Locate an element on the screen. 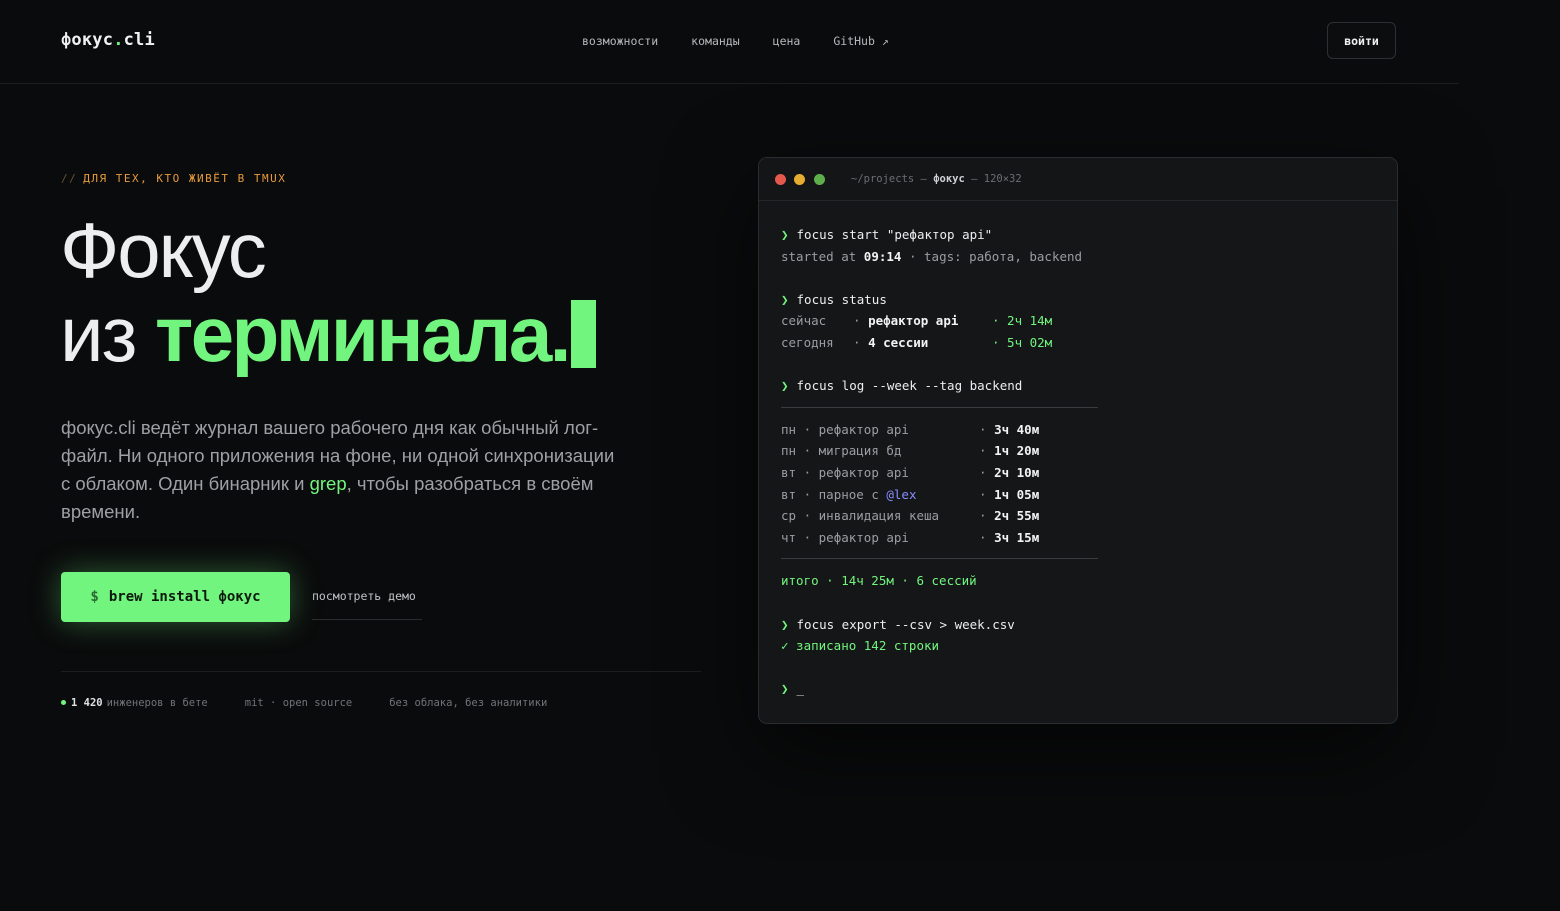 This screenshot has width=1560, height=911. terminal-line: started at 09:14 · tags: работа, backend is located at coordinates (1078, 257).